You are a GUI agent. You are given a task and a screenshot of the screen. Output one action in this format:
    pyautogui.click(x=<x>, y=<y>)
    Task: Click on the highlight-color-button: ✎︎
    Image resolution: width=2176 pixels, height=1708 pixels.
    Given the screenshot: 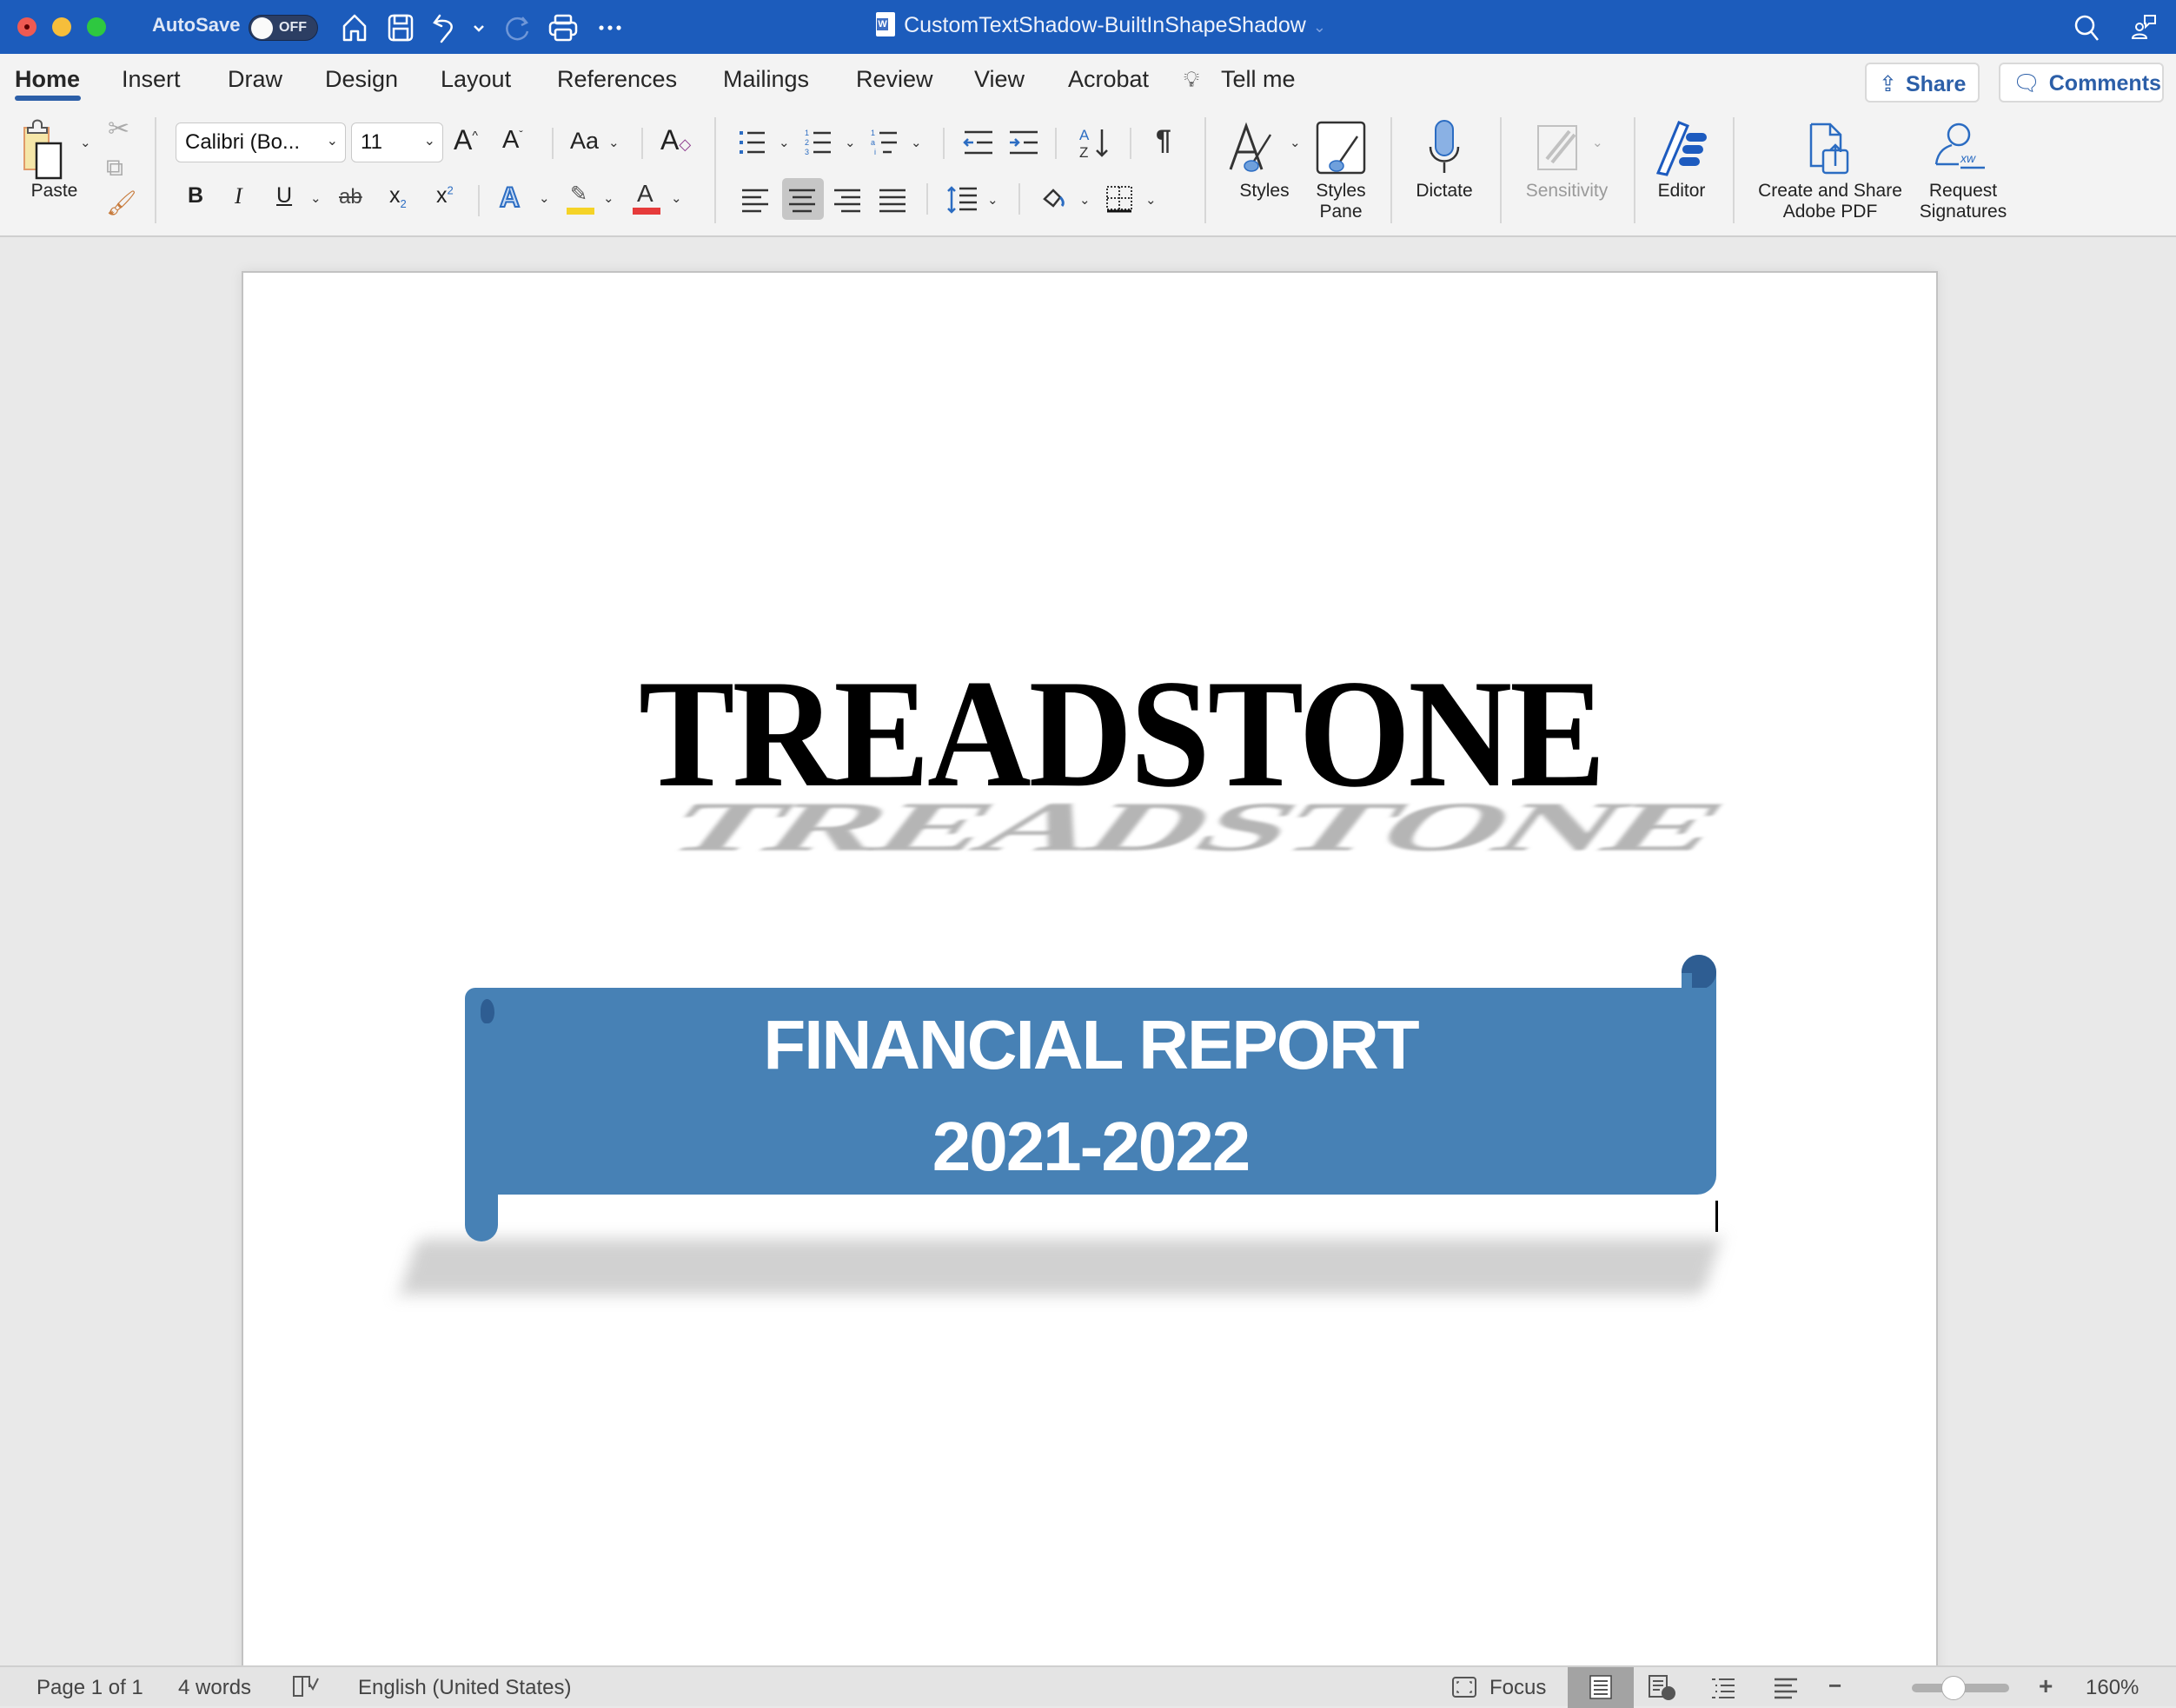 What is the action you would take?
    pyautogui.click(x=581, y=199)
    